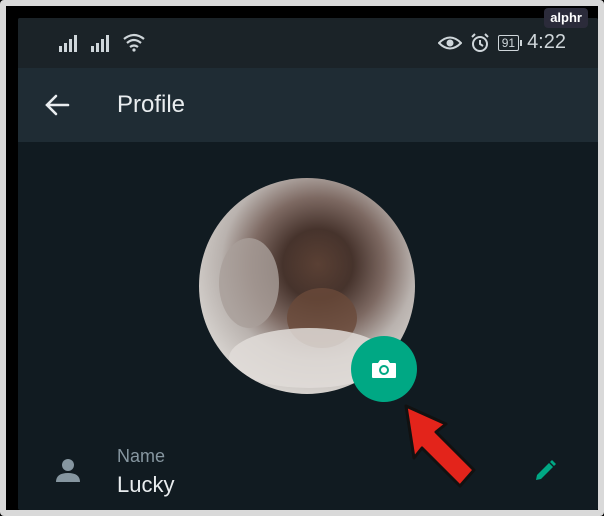 The height and width of the screenshot is (516, 604). What do you see at coordinates (449, 42) in the screenshot?
I see `eye-icon` at bounding box center [449, 42].